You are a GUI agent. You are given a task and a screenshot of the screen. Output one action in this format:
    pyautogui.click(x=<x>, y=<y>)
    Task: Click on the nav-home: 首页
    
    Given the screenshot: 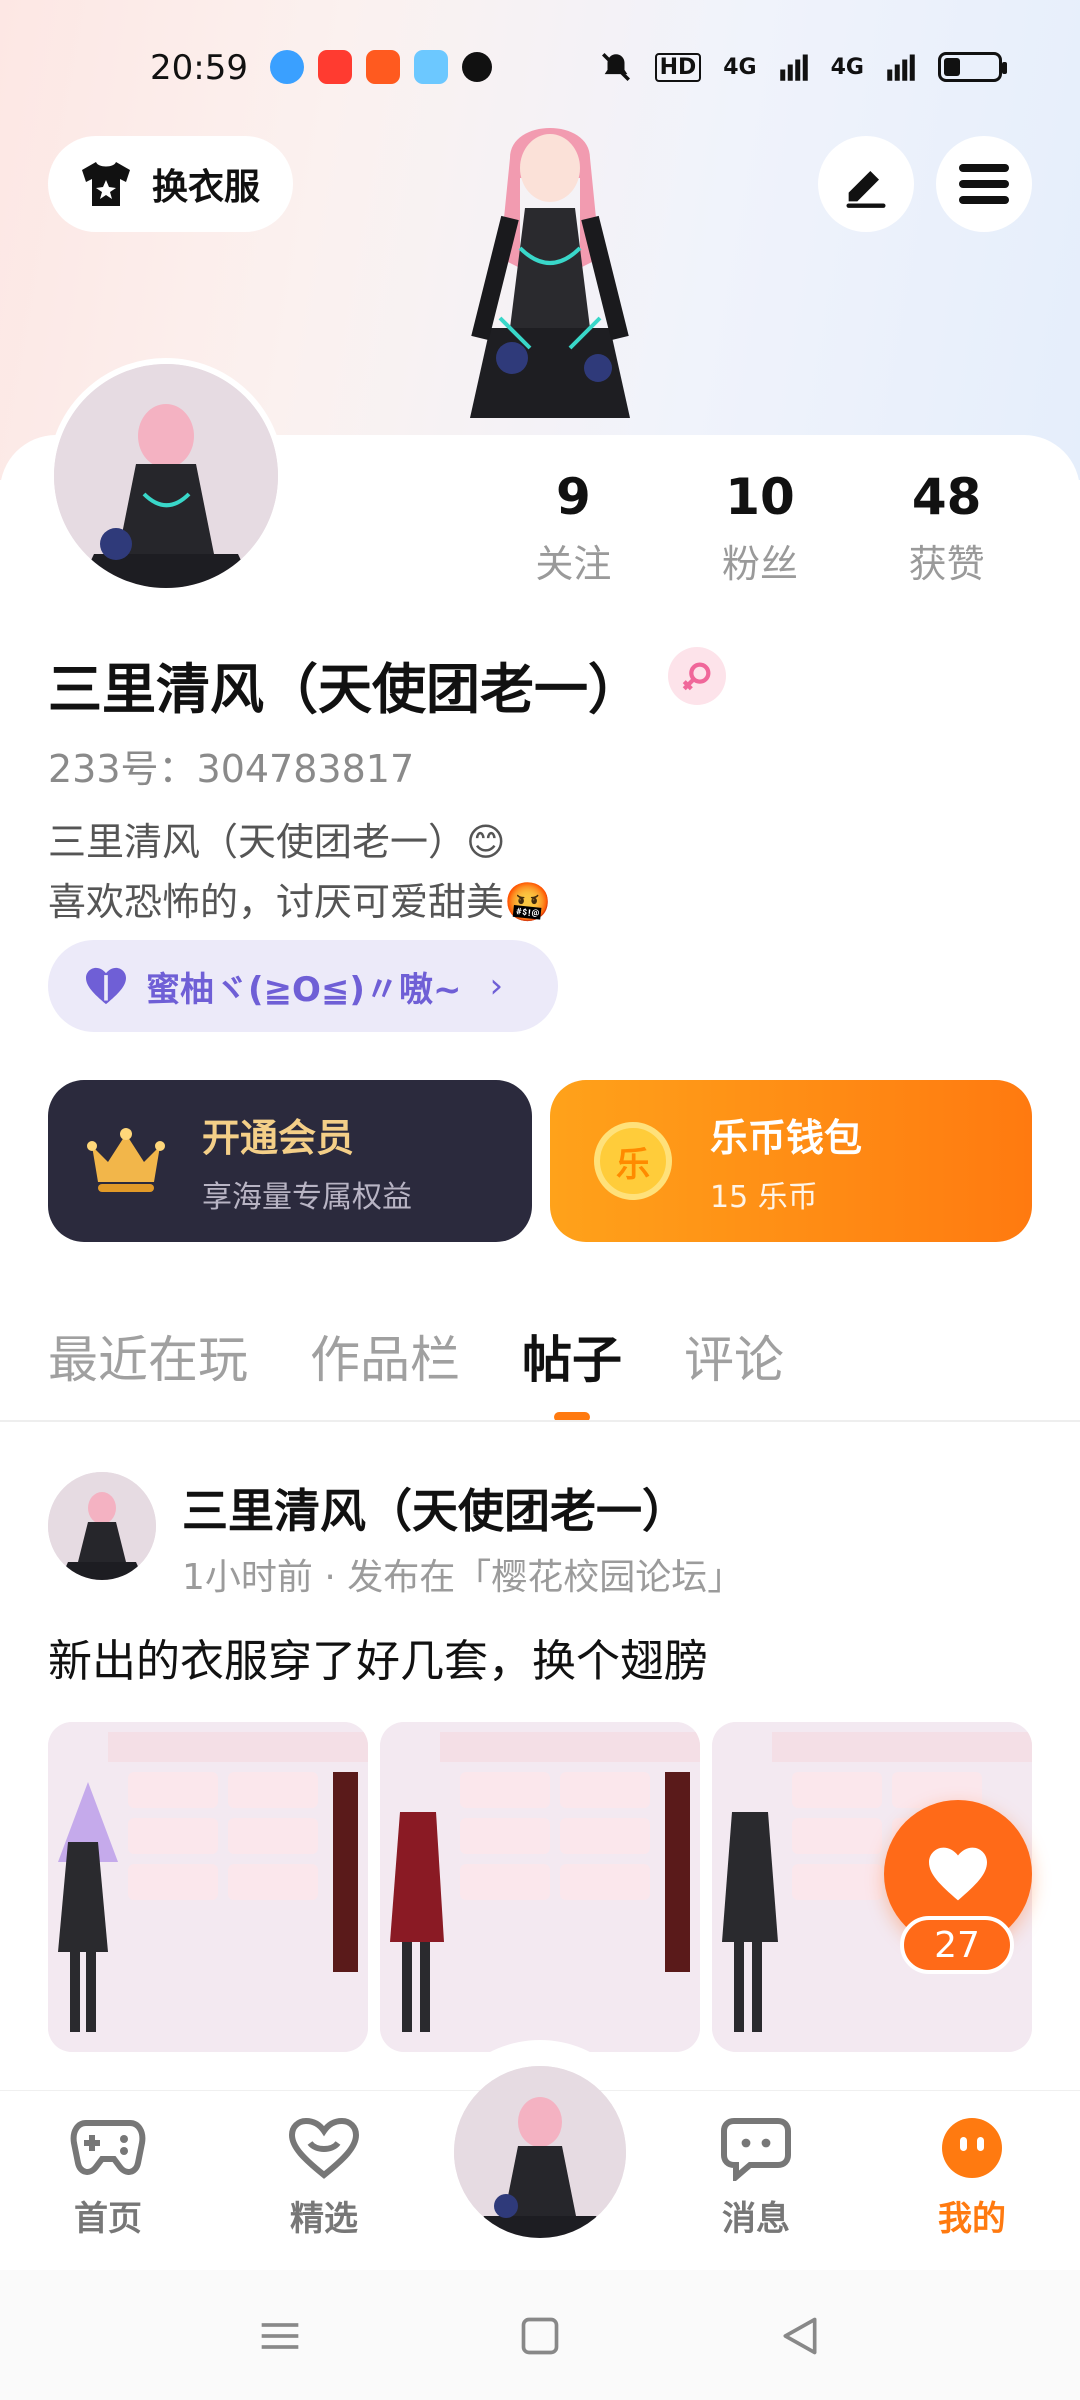 What is the action you would take?
    pyautogui.click(x=108, y=2177)
    